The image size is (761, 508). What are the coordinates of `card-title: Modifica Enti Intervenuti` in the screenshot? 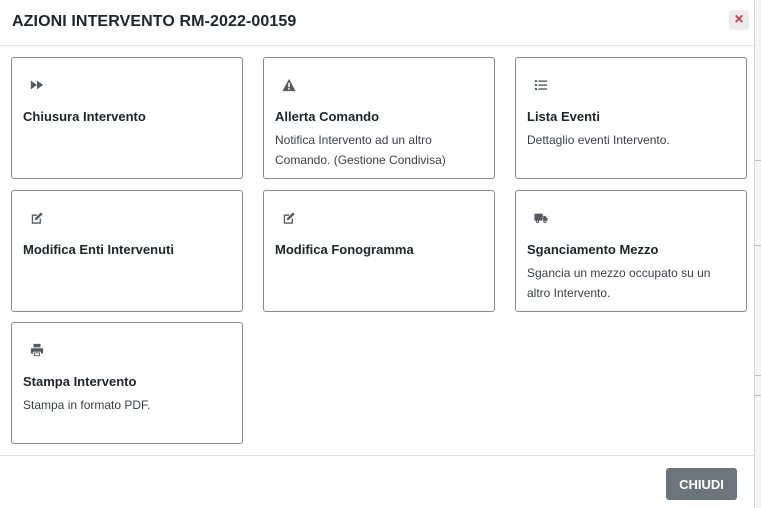 It's located at (98, 249).